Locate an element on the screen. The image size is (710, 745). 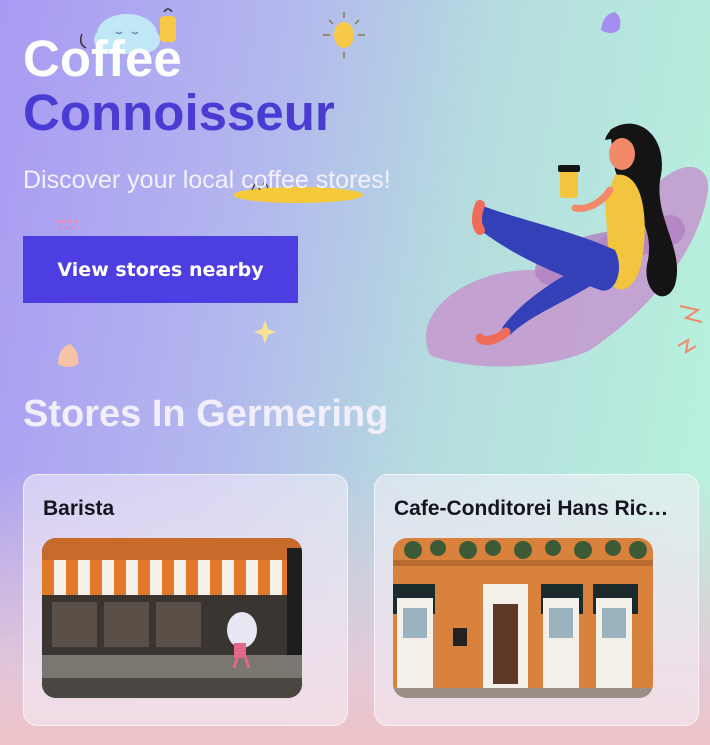
orange-awning-storefront-image is located at coordinates (172, 618).